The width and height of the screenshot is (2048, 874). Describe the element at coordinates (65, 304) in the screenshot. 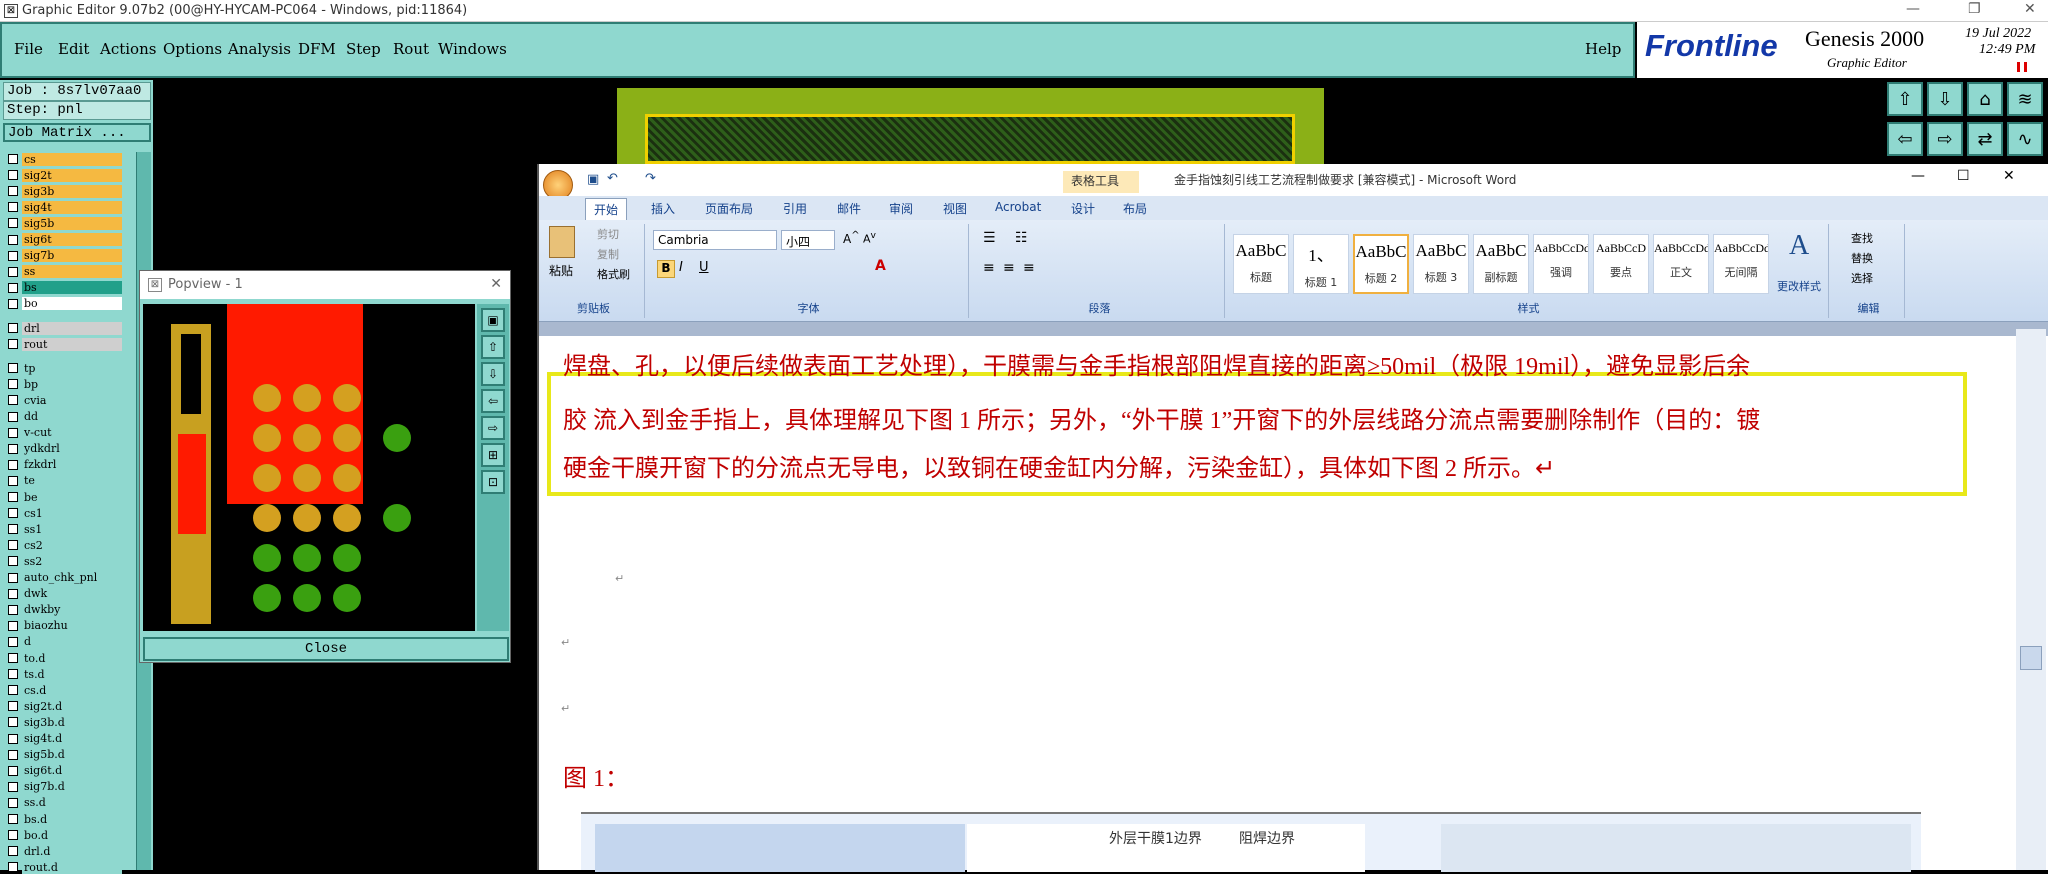

I see `layer-row: bo` at that location.